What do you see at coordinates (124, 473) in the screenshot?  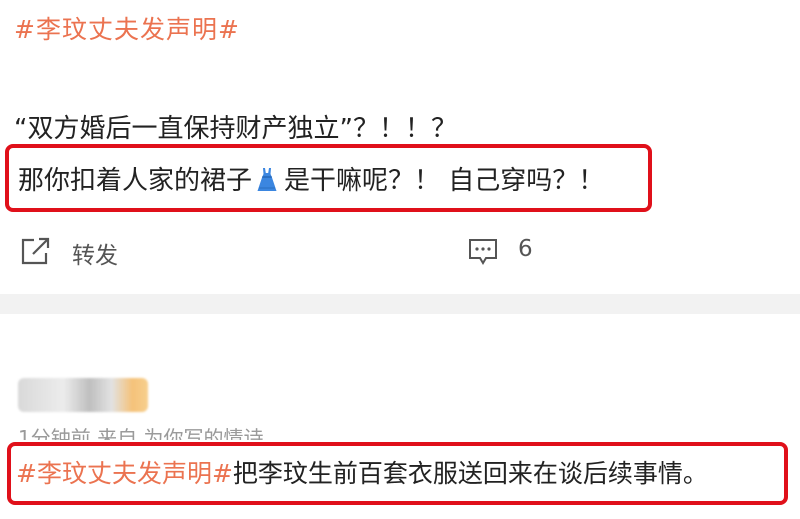 I see `hashtag-link-2: #李玟丈夫发声明#` at bounding box center [124, 473].